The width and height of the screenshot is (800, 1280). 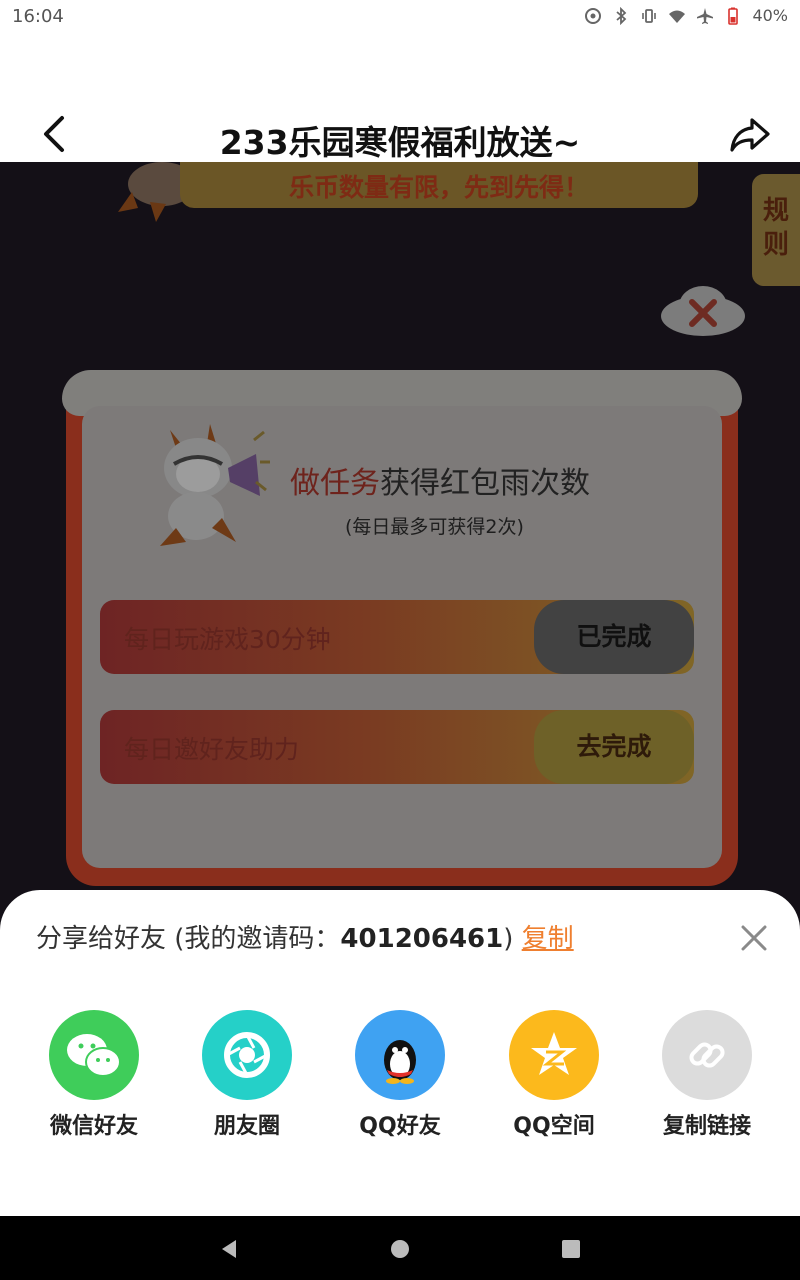 What do you see at coordinates (621, 15) in the screenshot?
I see `bluetooth-icon` at bounding box center [621, 15].